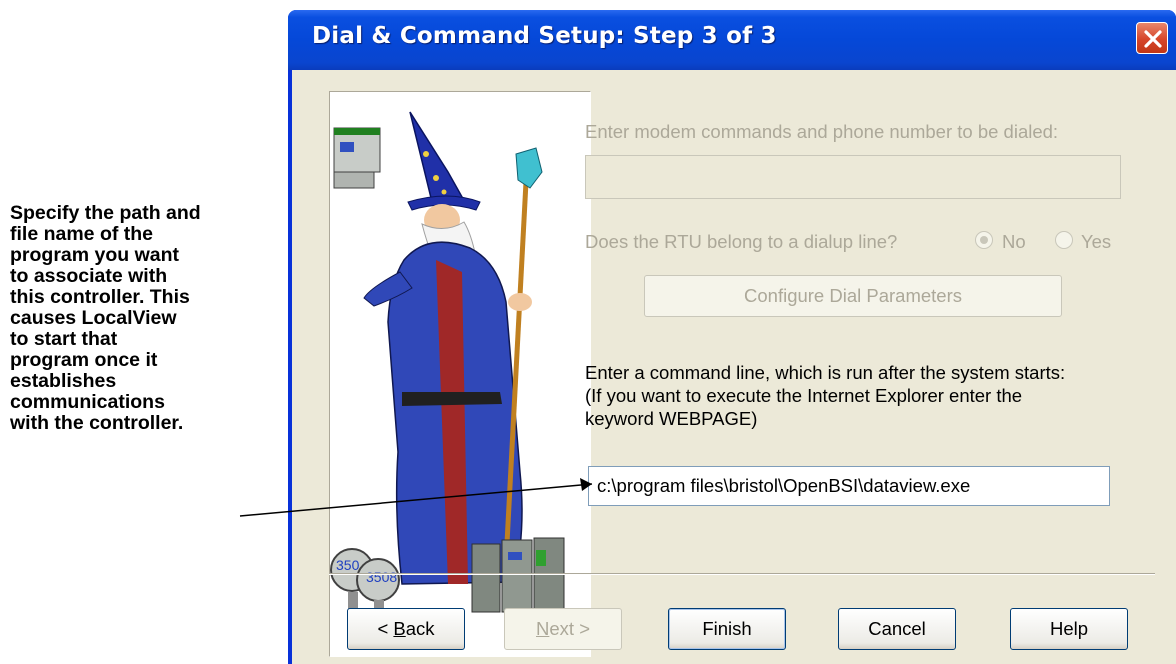  What do you see at coordinates (897, 629) in the screenshot?
I see `cancel-button: Cancel` at bounding box center [897, 629].